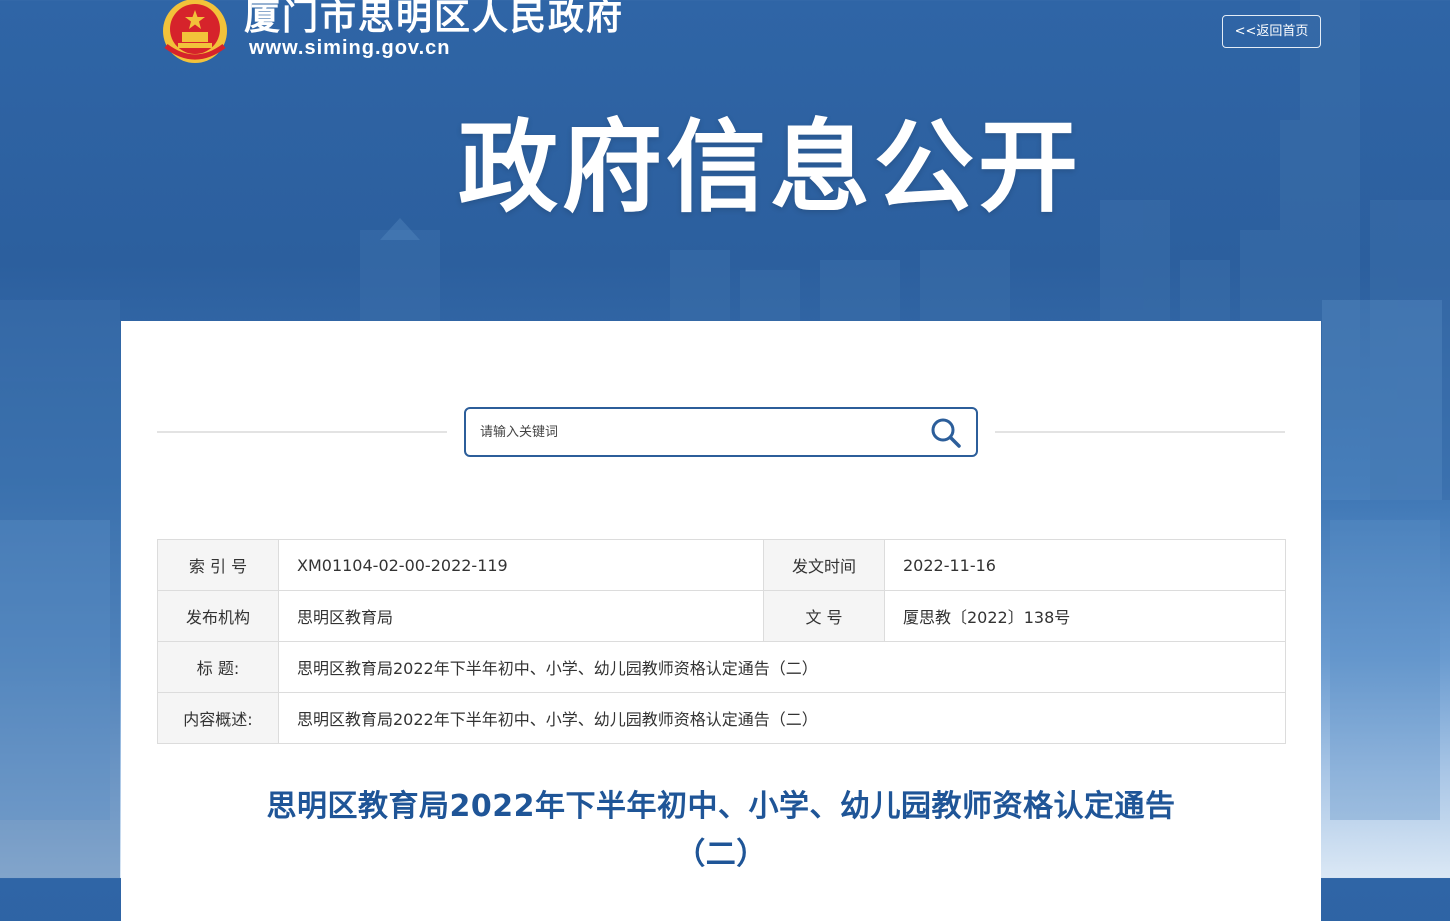  I want to click on title-value: 思明区教育局2022年下半年初中、小学、幼儿园教师资格认定通告（二）, so click(782, 667).